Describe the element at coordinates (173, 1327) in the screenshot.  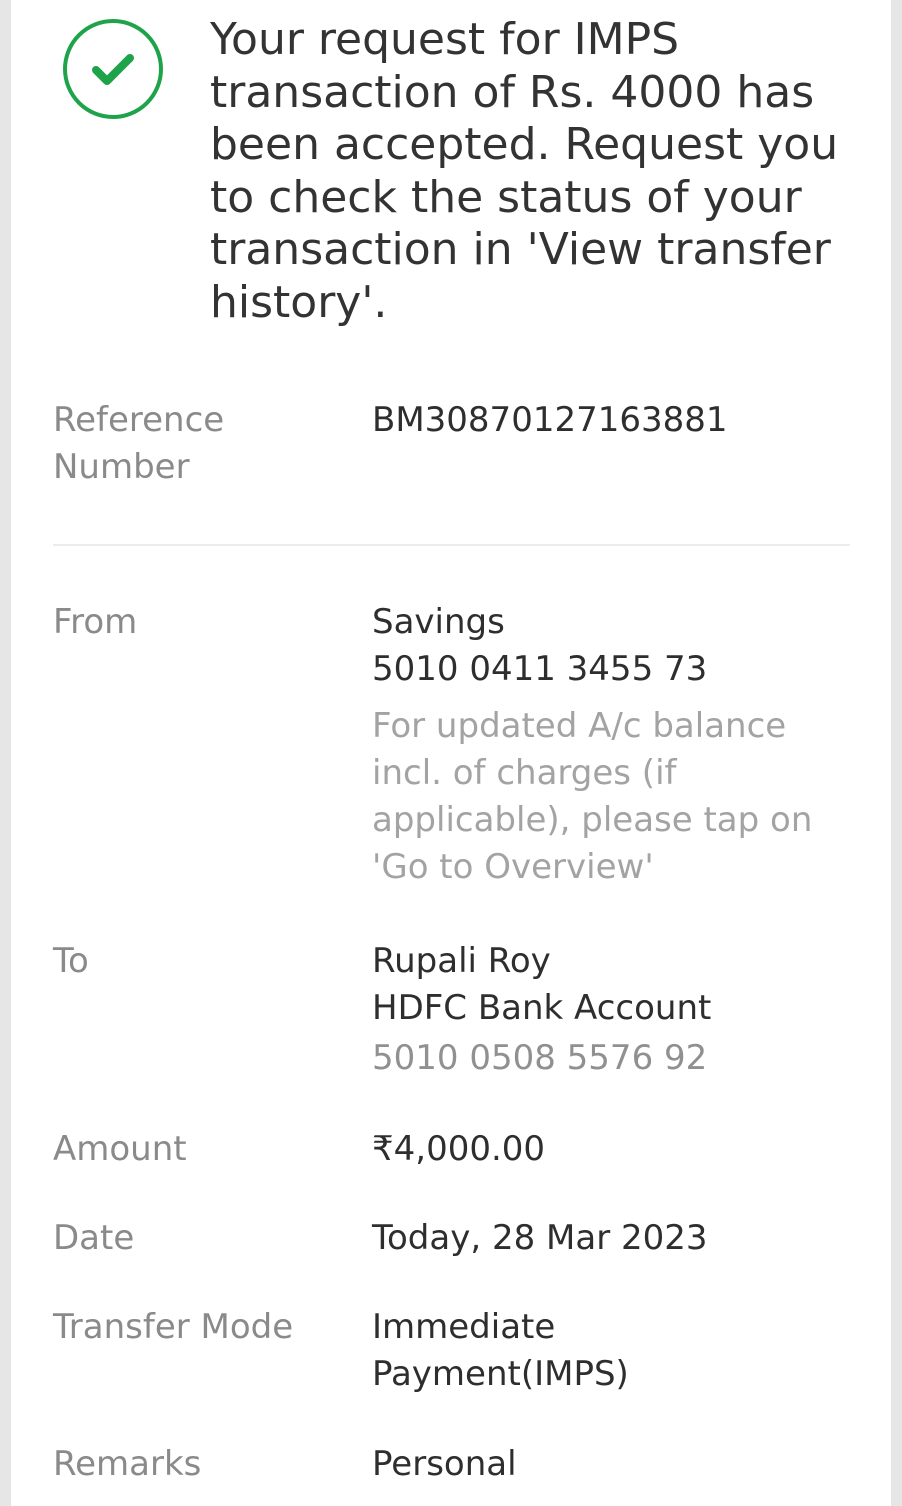
I see `transfer-mode-label: Transfer Mode` at that location.